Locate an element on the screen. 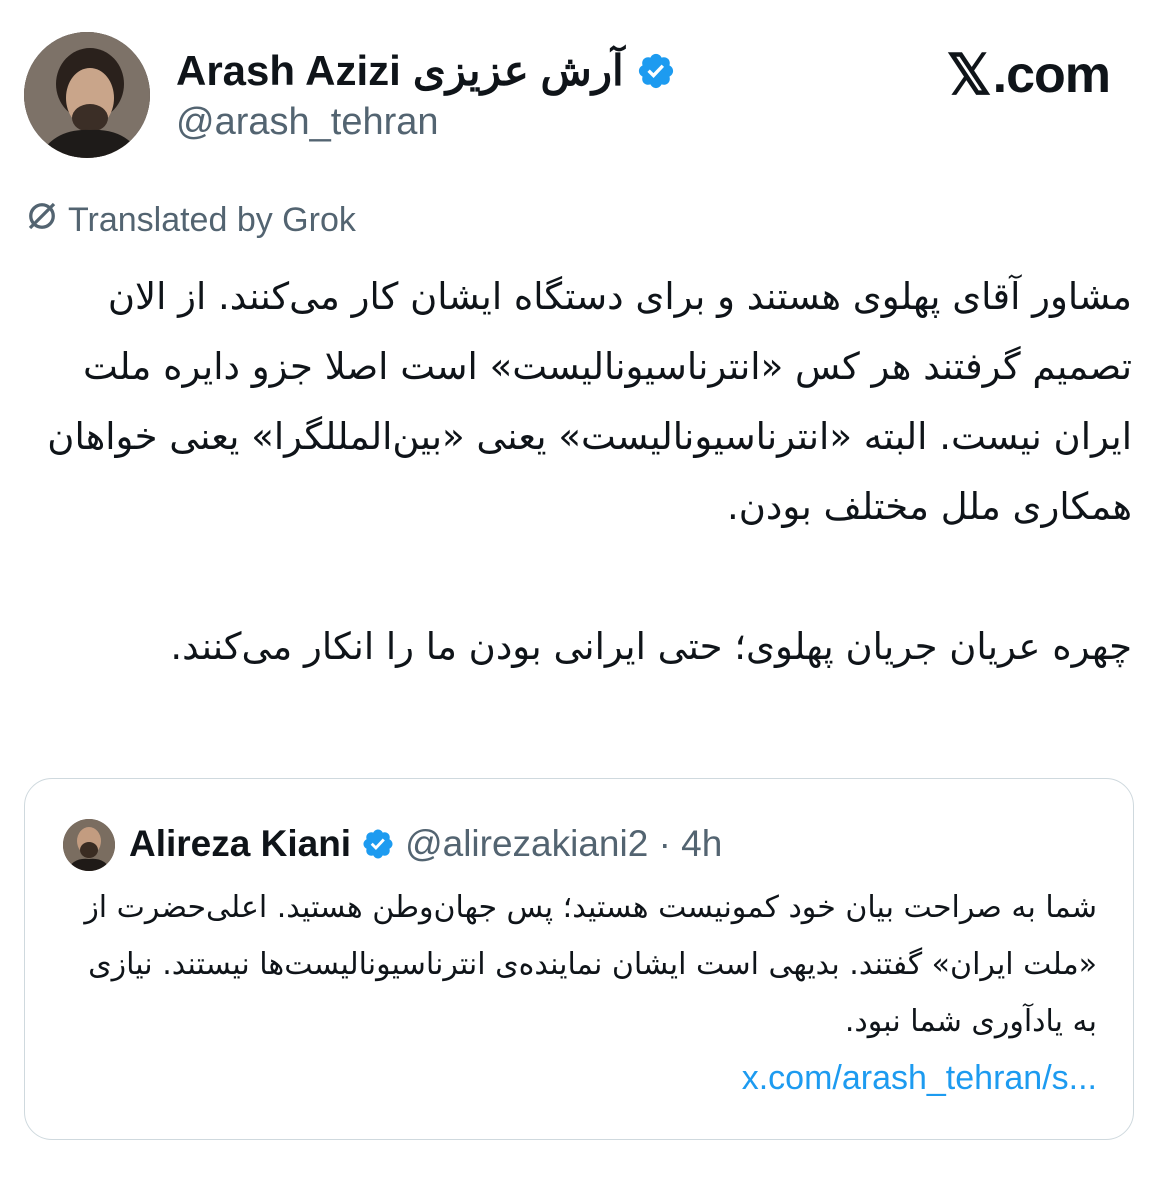  translation-notice: Translated by Grok is located at coordinates (190, 220).